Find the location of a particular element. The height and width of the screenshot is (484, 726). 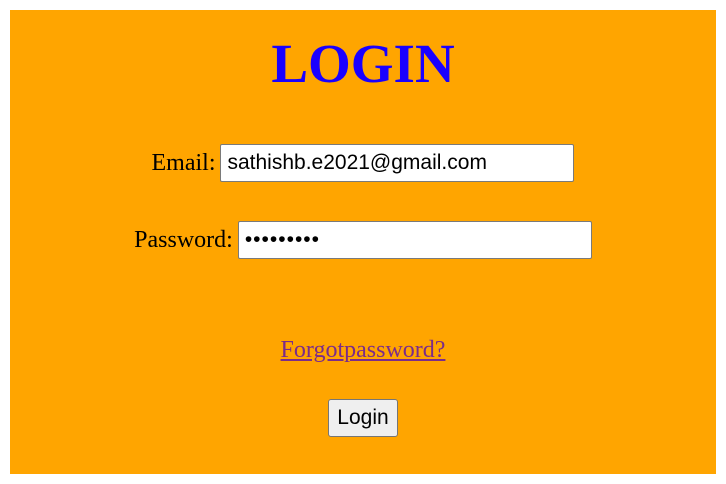

page-title: LOGIN is located at coordinates (363, 63).